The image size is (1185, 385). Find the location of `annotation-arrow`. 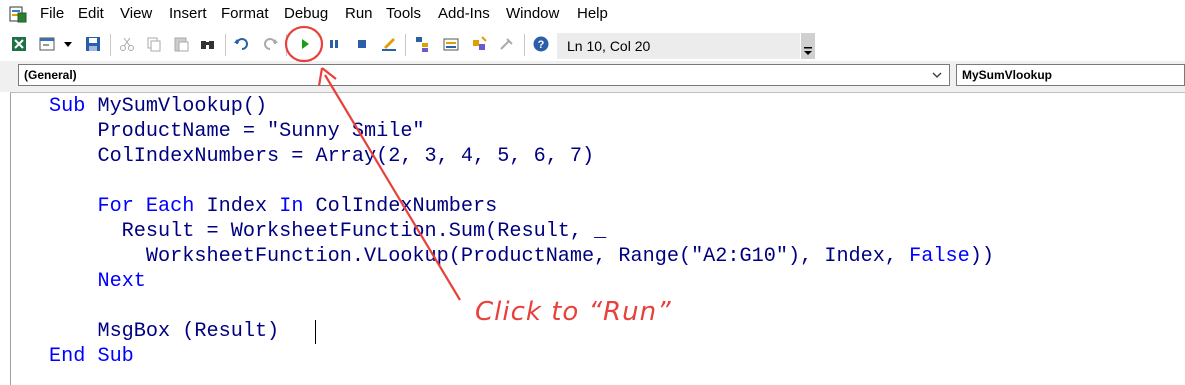

annotation-arrow is located at coordinates (392, 187).